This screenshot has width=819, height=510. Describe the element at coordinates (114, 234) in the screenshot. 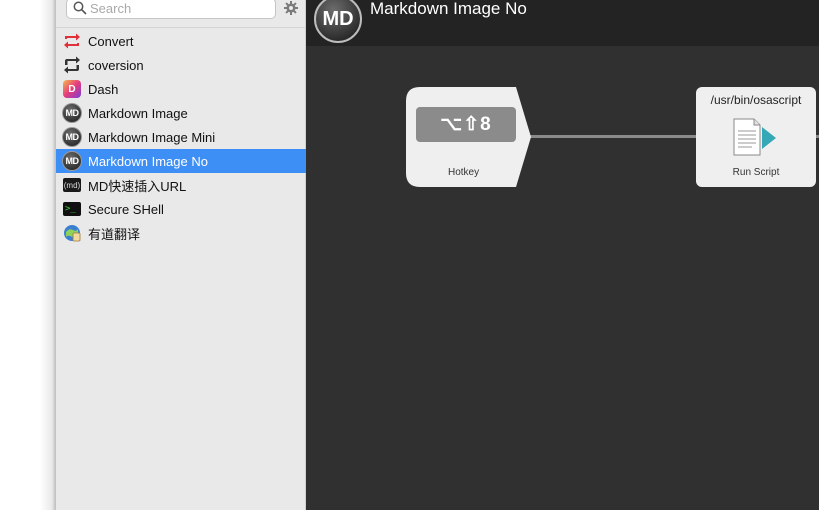

I see `sidebar-item-label: 有道翻译` at that location.